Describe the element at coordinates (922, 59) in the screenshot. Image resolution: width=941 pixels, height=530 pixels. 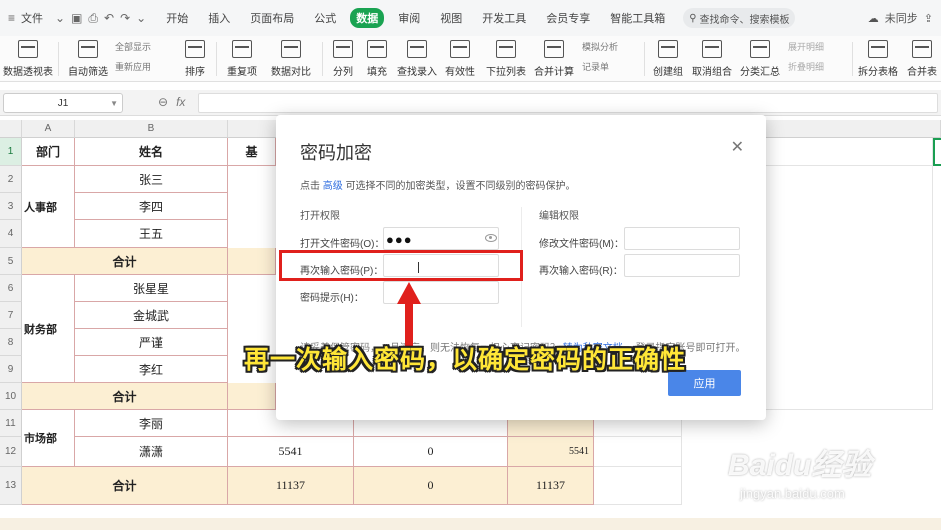
I see `merge-table-button: 合并表` at that location.